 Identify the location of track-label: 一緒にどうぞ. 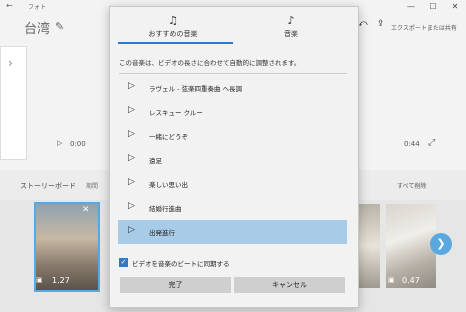
(168, 137).